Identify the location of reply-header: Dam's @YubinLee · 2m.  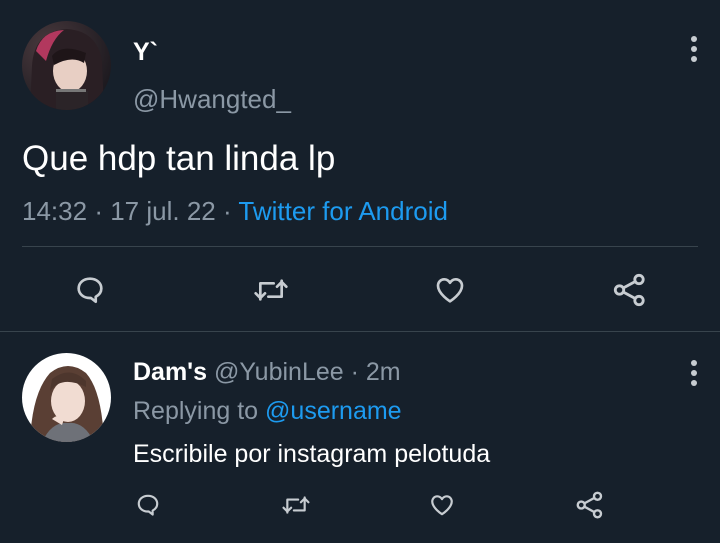
(267, 372).